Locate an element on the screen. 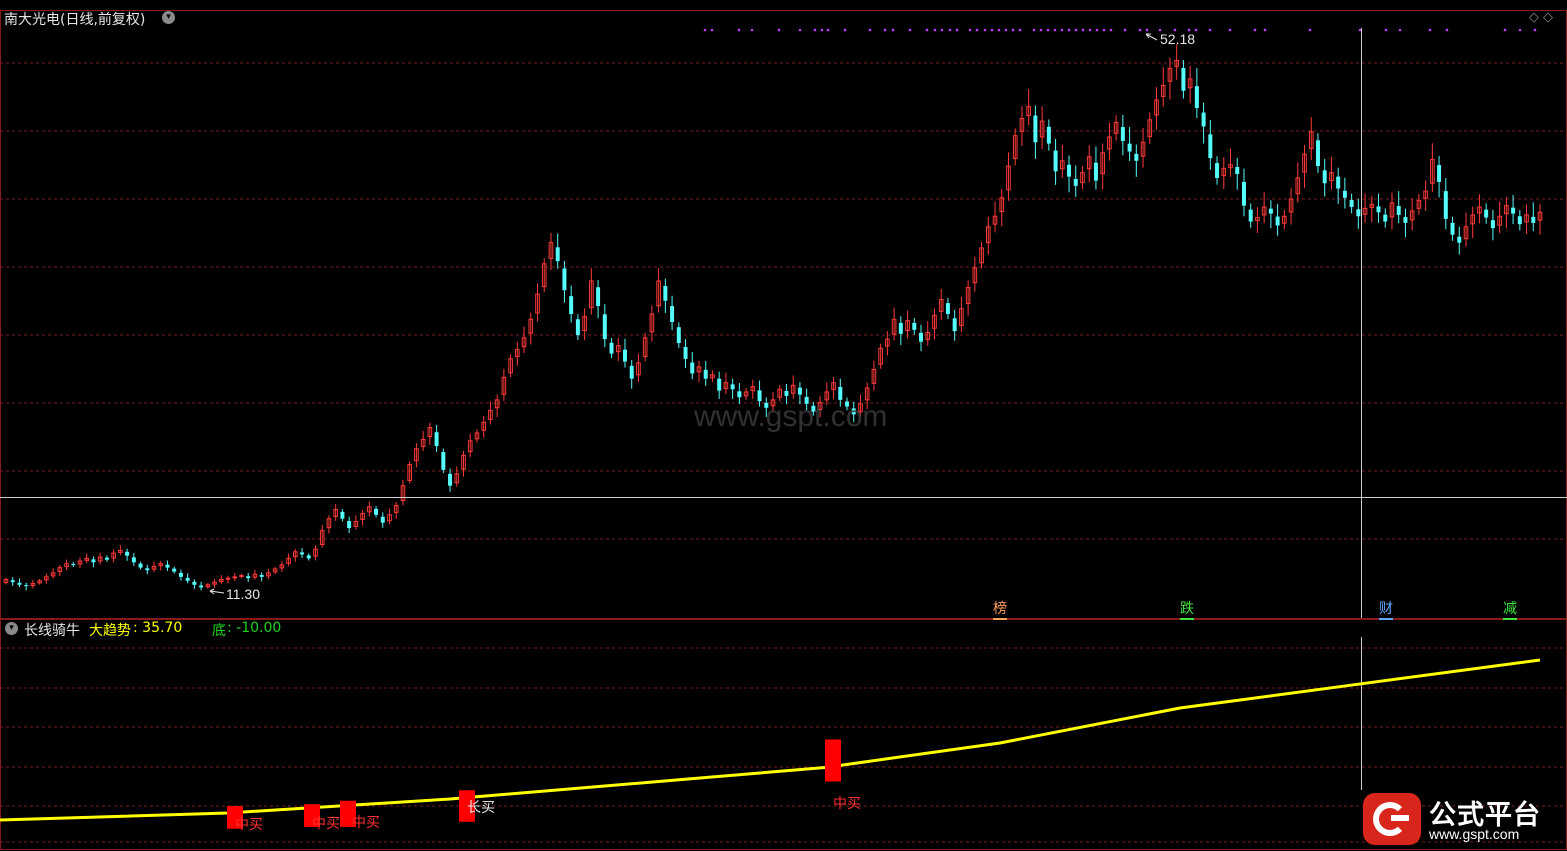 This screenshot has width=1567, height=851. title-menu-chevron-icon: ▾ is located at coordinates (168, 17).